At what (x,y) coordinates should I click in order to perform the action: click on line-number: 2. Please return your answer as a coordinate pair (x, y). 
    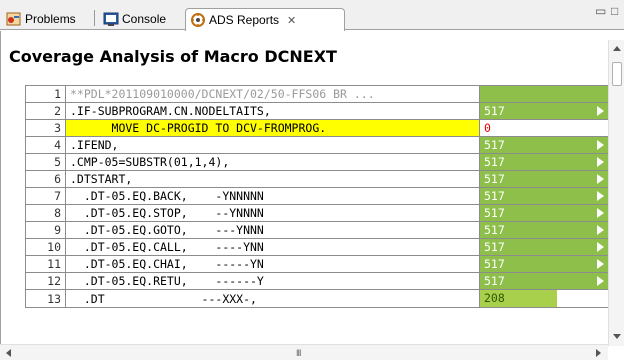
    Looking at the image, I should click on (45, 111).